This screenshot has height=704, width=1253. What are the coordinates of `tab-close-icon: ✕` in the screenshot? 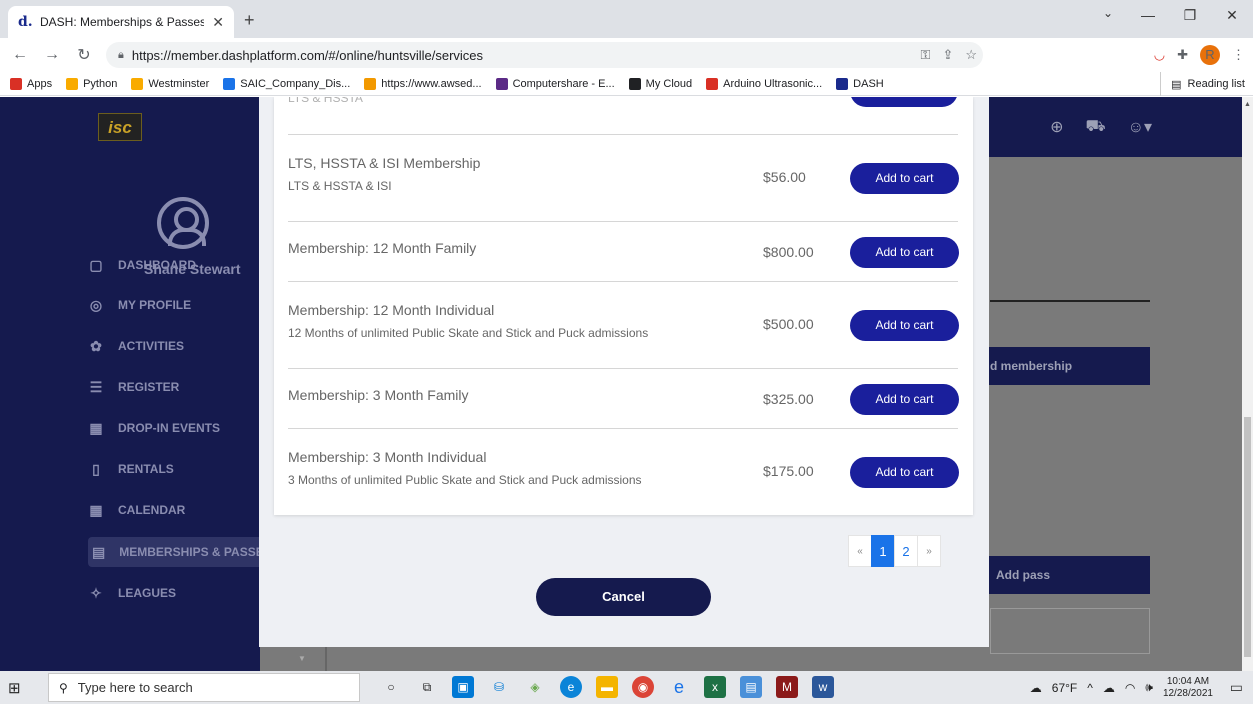 It's located at (218, 22).